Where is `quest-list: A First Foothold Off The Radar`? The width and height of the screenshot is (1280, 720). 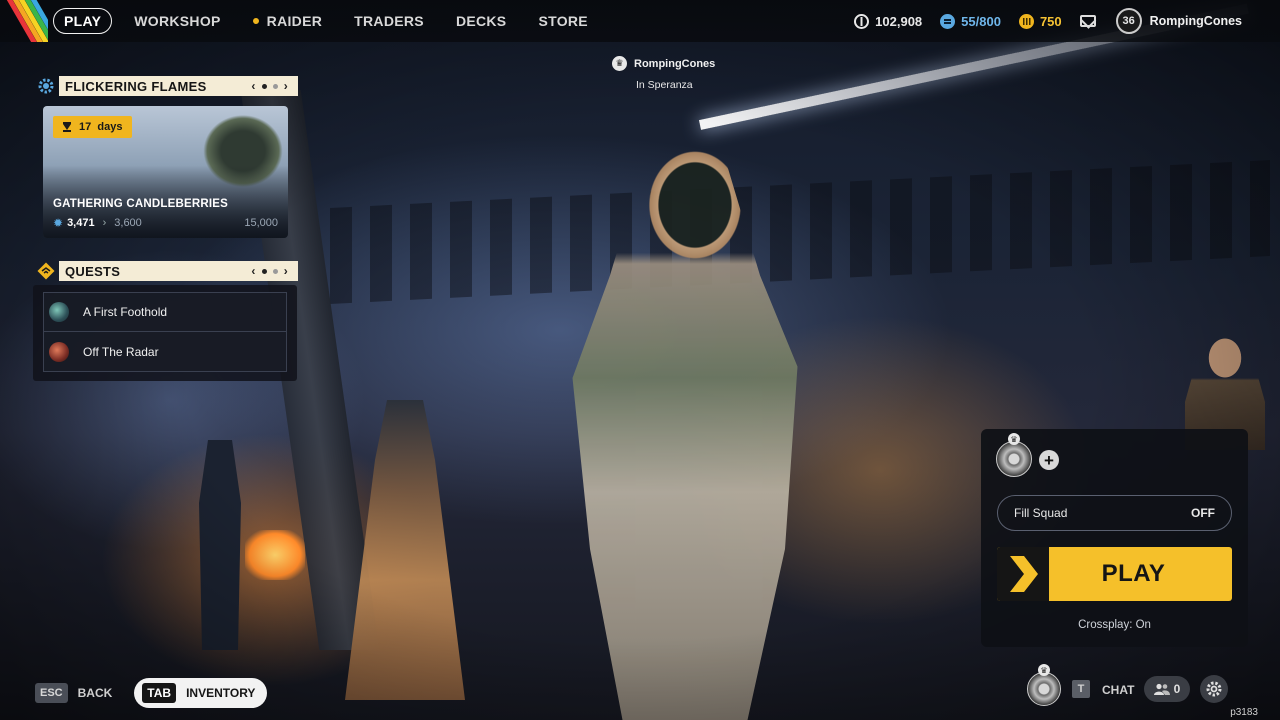 quest-list: A First Foothold Off The Radar is located at coordinates (165, 333).